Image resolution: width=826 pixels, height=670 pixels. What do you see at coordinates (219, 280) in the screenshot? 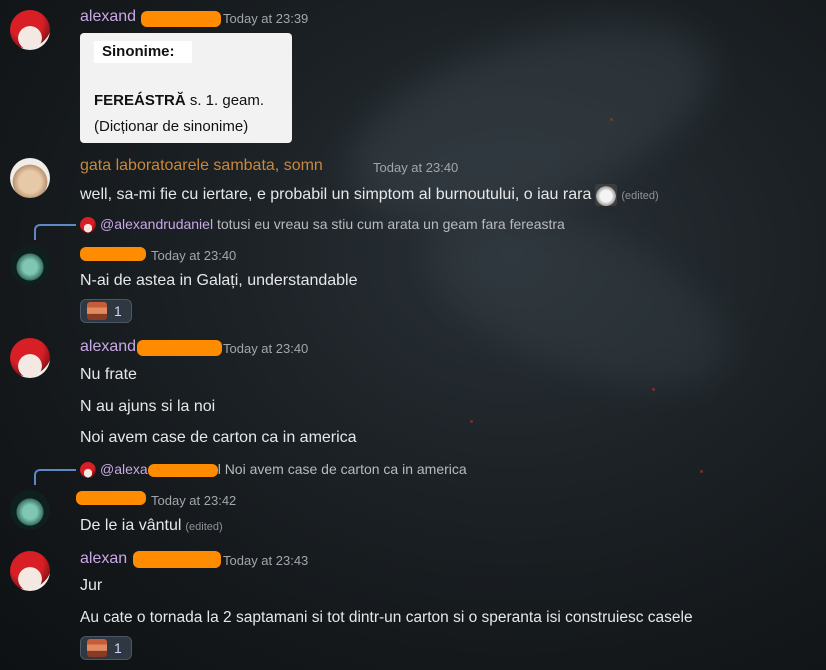
I see `message-text: N-ai de astea in Galați, understandable` at bounding box center [219, 280].